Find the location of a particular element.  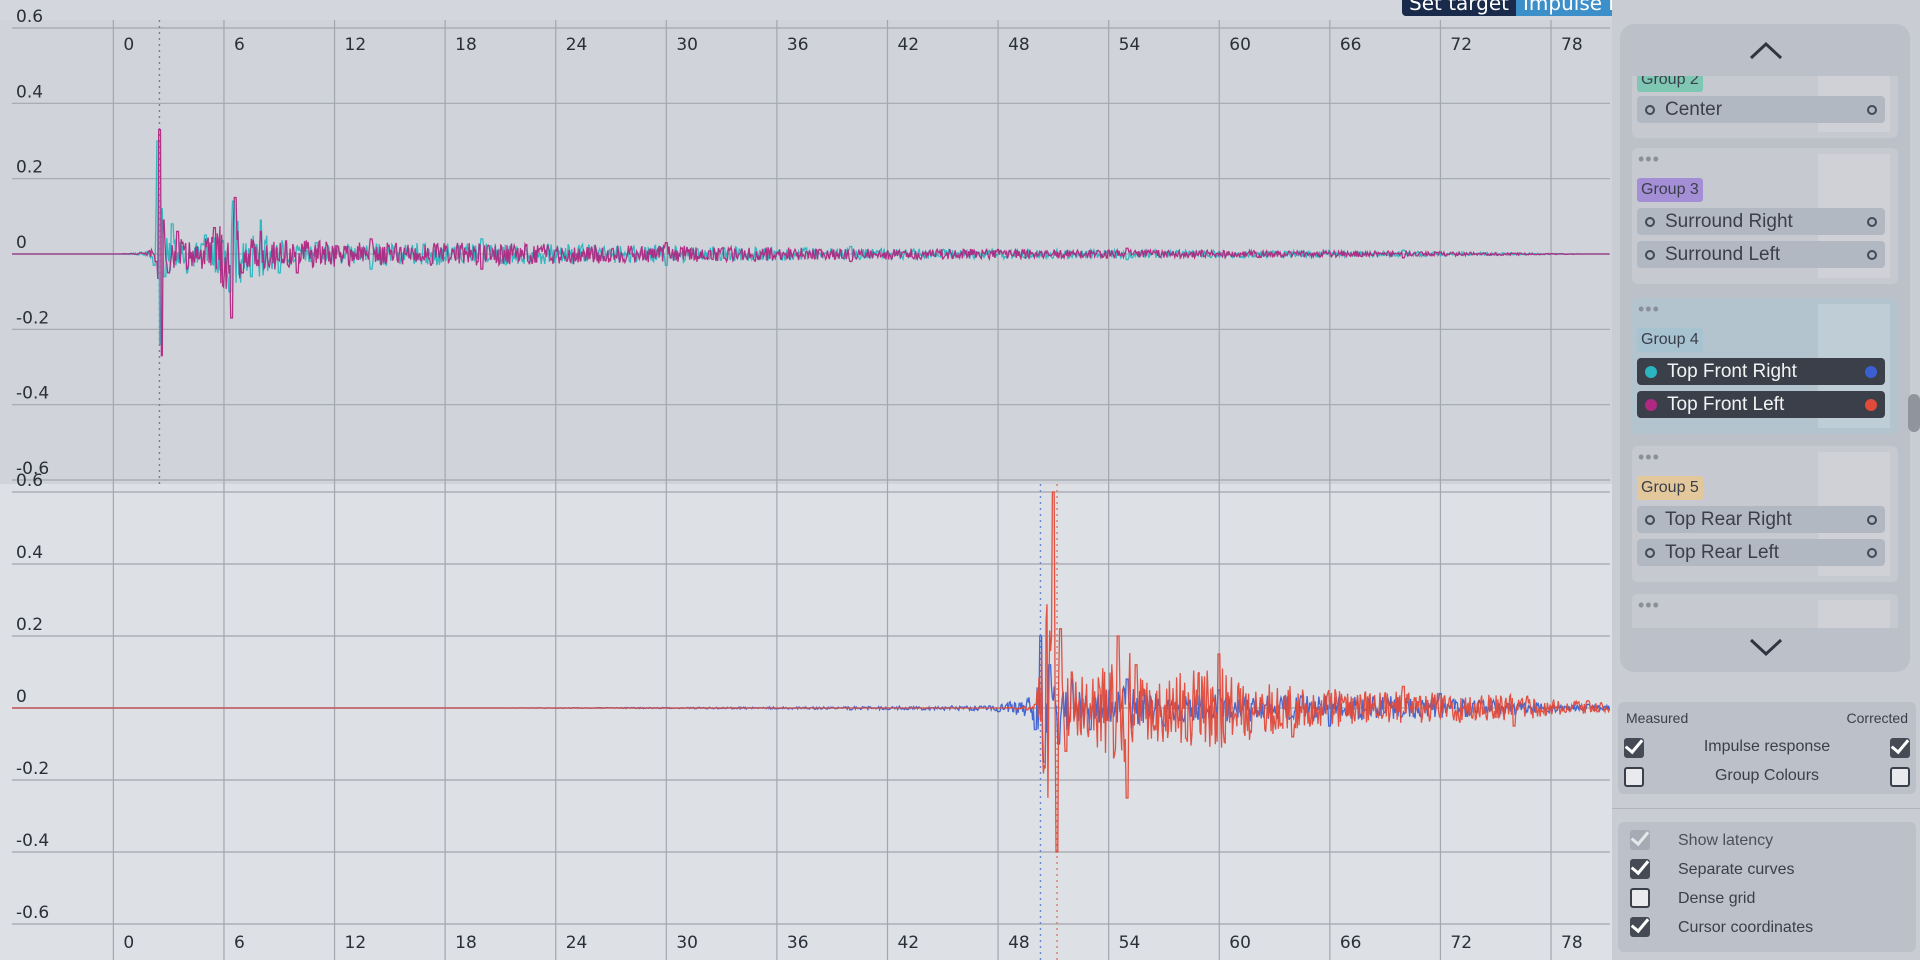

setting-row: Dense grid is located at coordinates (1767, 899).